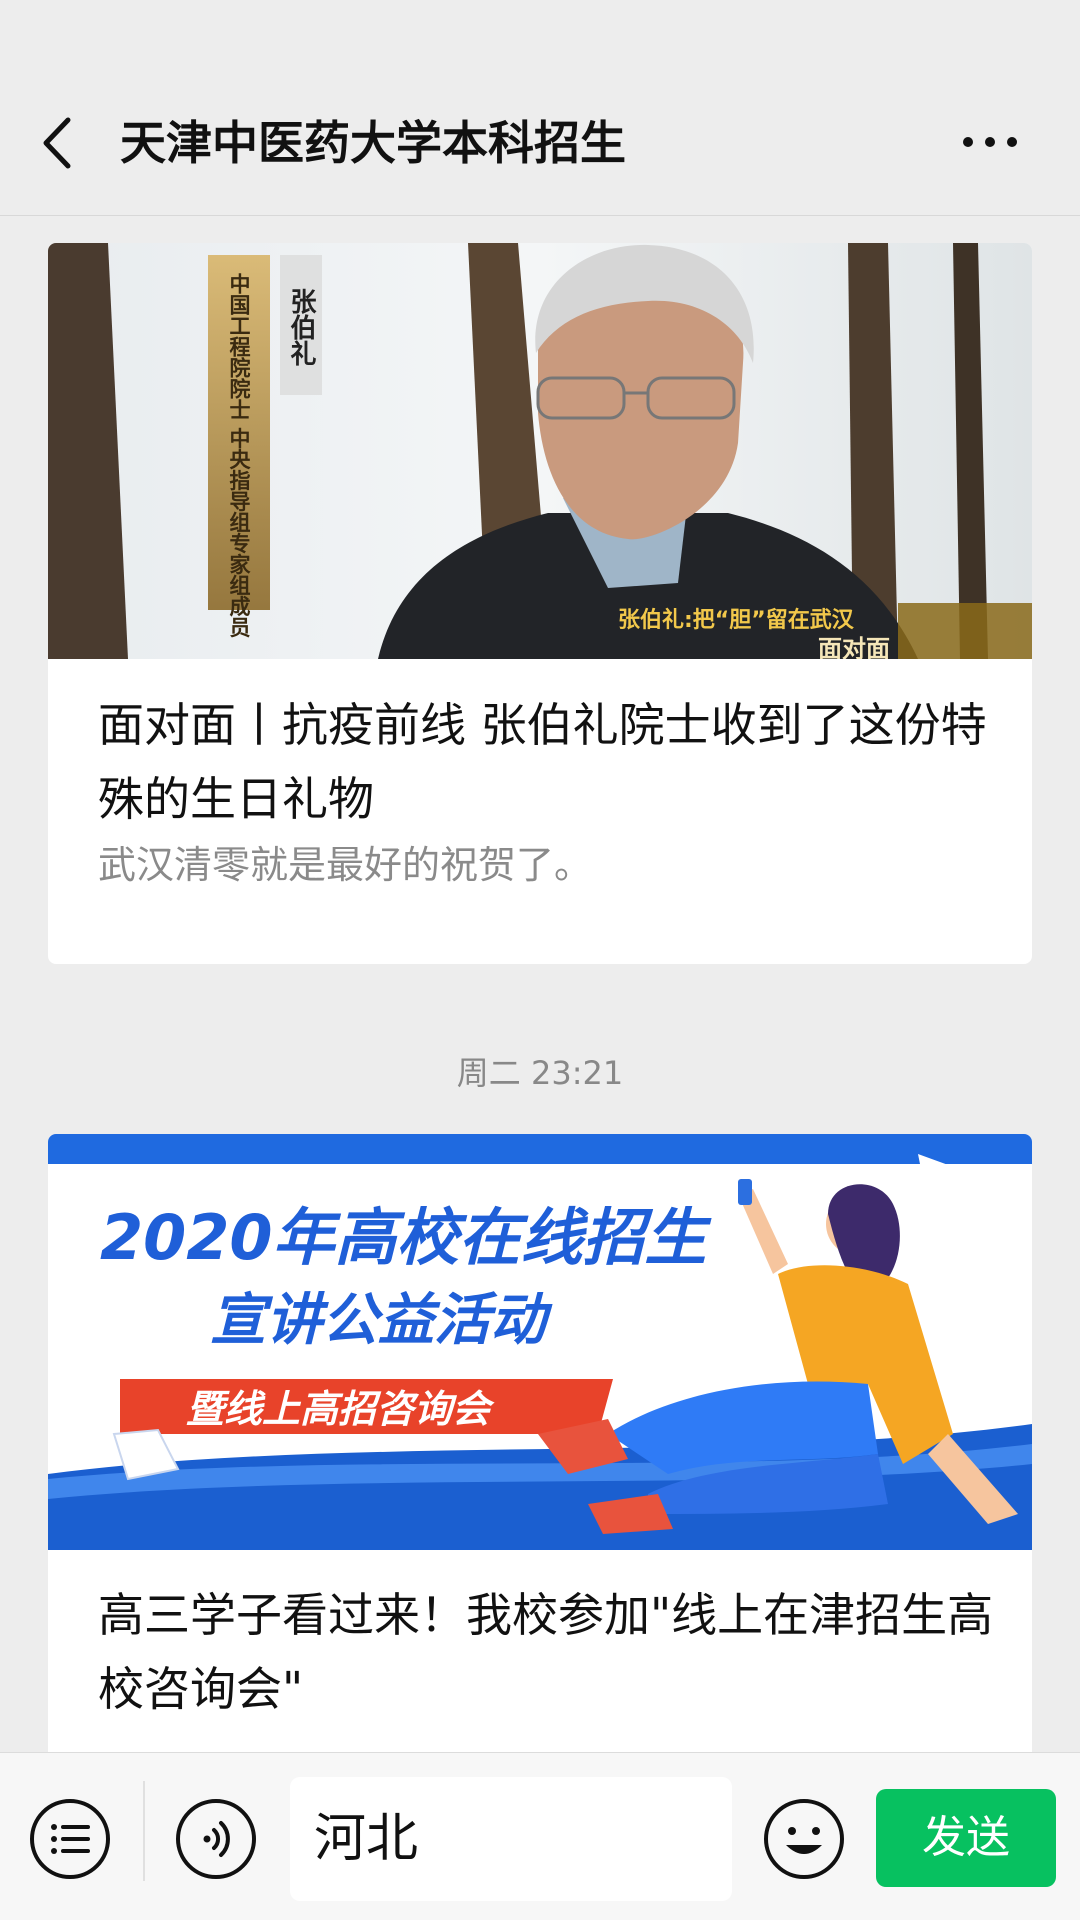  Describe the element at coordinates (854, 647) in the screenshot. I see `cover-logo-text: 面对面` at that location.